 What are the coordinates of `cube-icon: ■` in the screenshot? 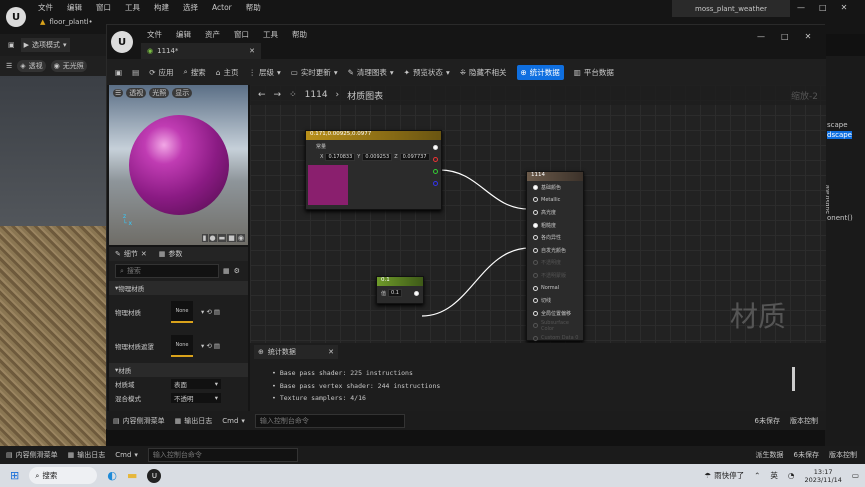 It's located at (231, 238).